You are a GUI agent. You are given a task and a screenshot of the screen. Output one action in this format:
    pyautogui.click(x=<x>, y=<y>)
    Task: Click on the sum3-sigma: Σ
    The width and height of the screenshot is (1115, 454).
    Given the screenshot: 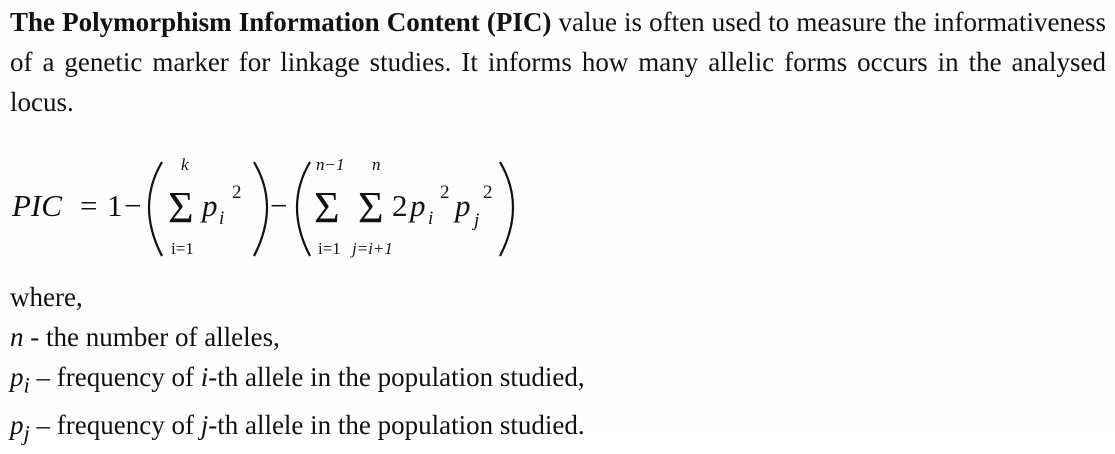 What is the action you would take?
    pyautogui.click(x=371, y=207)
    